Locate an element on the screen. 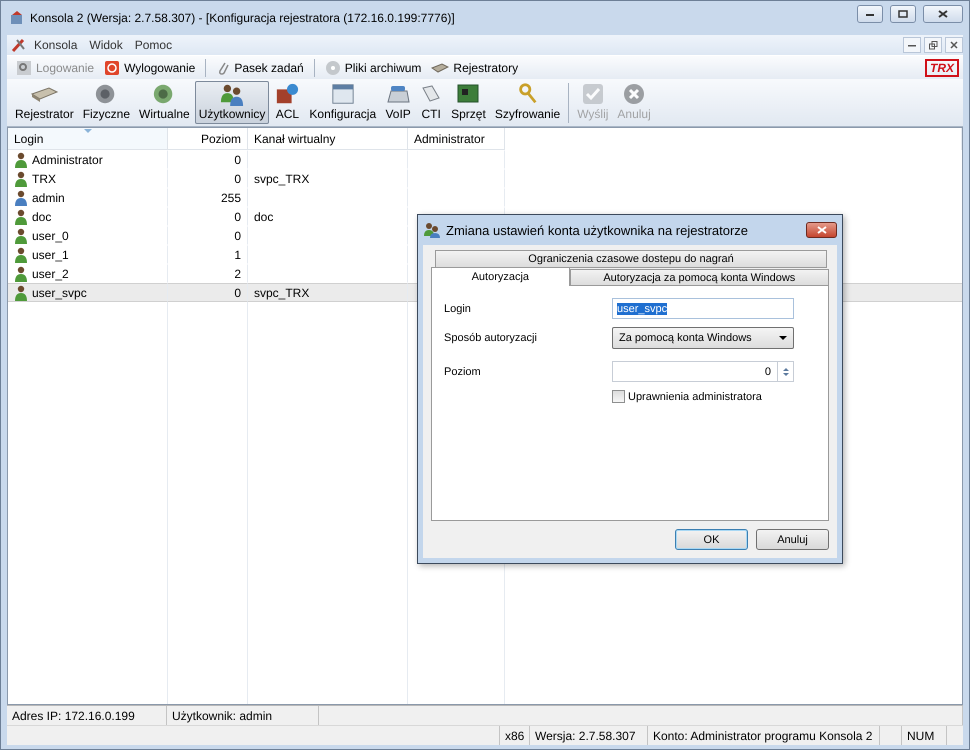  login-text: admin is located at coordinates (48, 197).